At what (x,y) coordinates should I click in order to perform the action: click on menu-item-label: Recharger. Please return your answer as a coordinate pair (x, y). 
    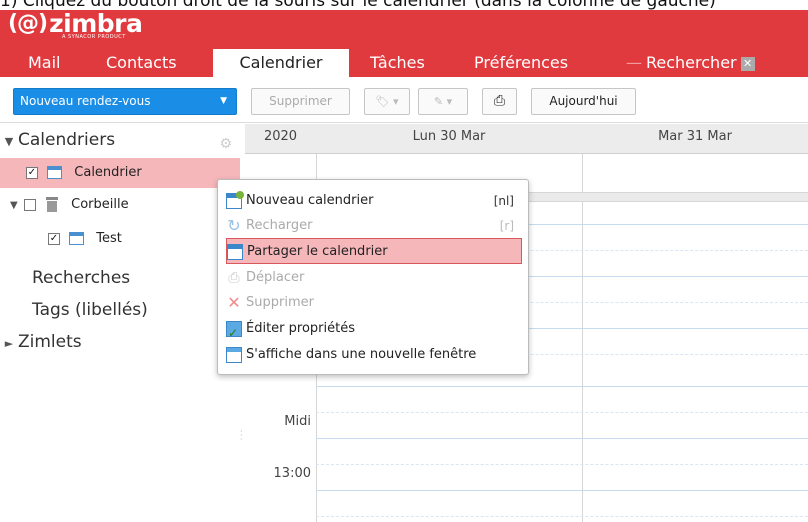
    Looking at the image, I should click on (279, 225).